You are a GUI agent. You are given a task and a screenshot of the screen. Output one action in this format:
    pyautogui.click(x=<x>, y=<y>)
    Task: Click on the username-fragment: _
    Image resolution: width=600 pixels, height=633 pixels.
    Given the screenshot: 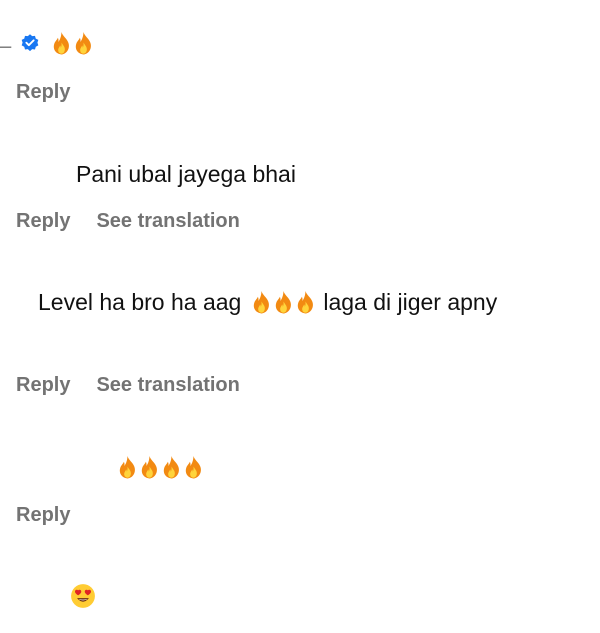 What is the action you would take?
    pyautogui.click(x=5, y=39)
    